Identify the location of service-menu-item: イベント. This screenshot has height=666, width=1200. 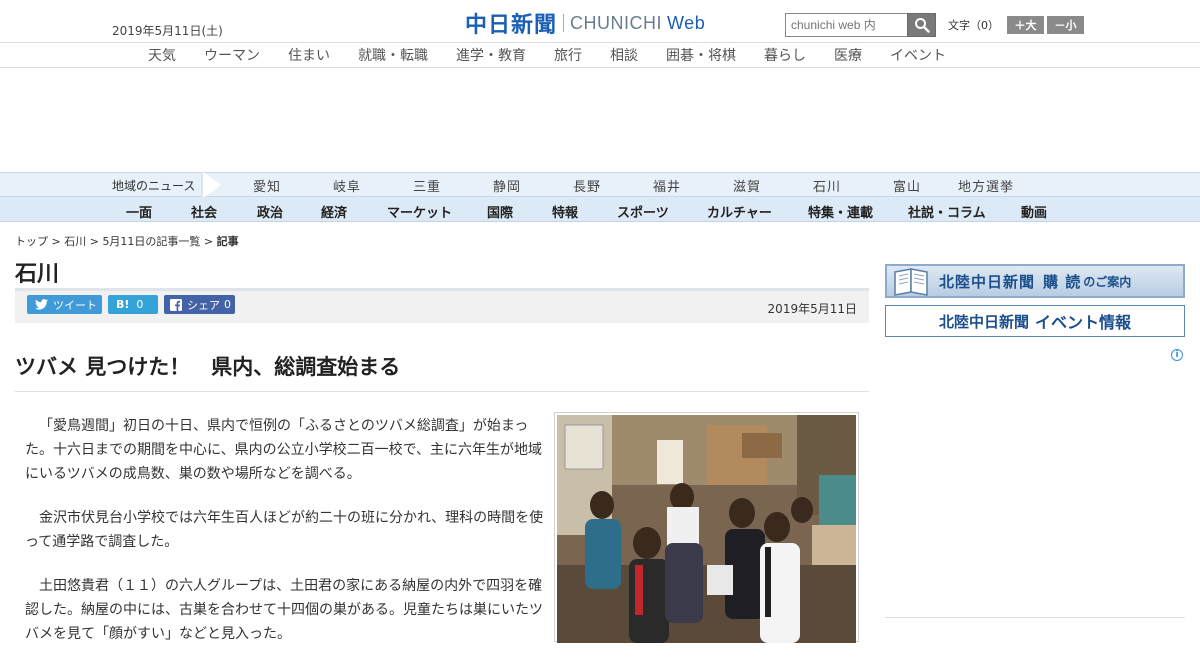
(918, 55).